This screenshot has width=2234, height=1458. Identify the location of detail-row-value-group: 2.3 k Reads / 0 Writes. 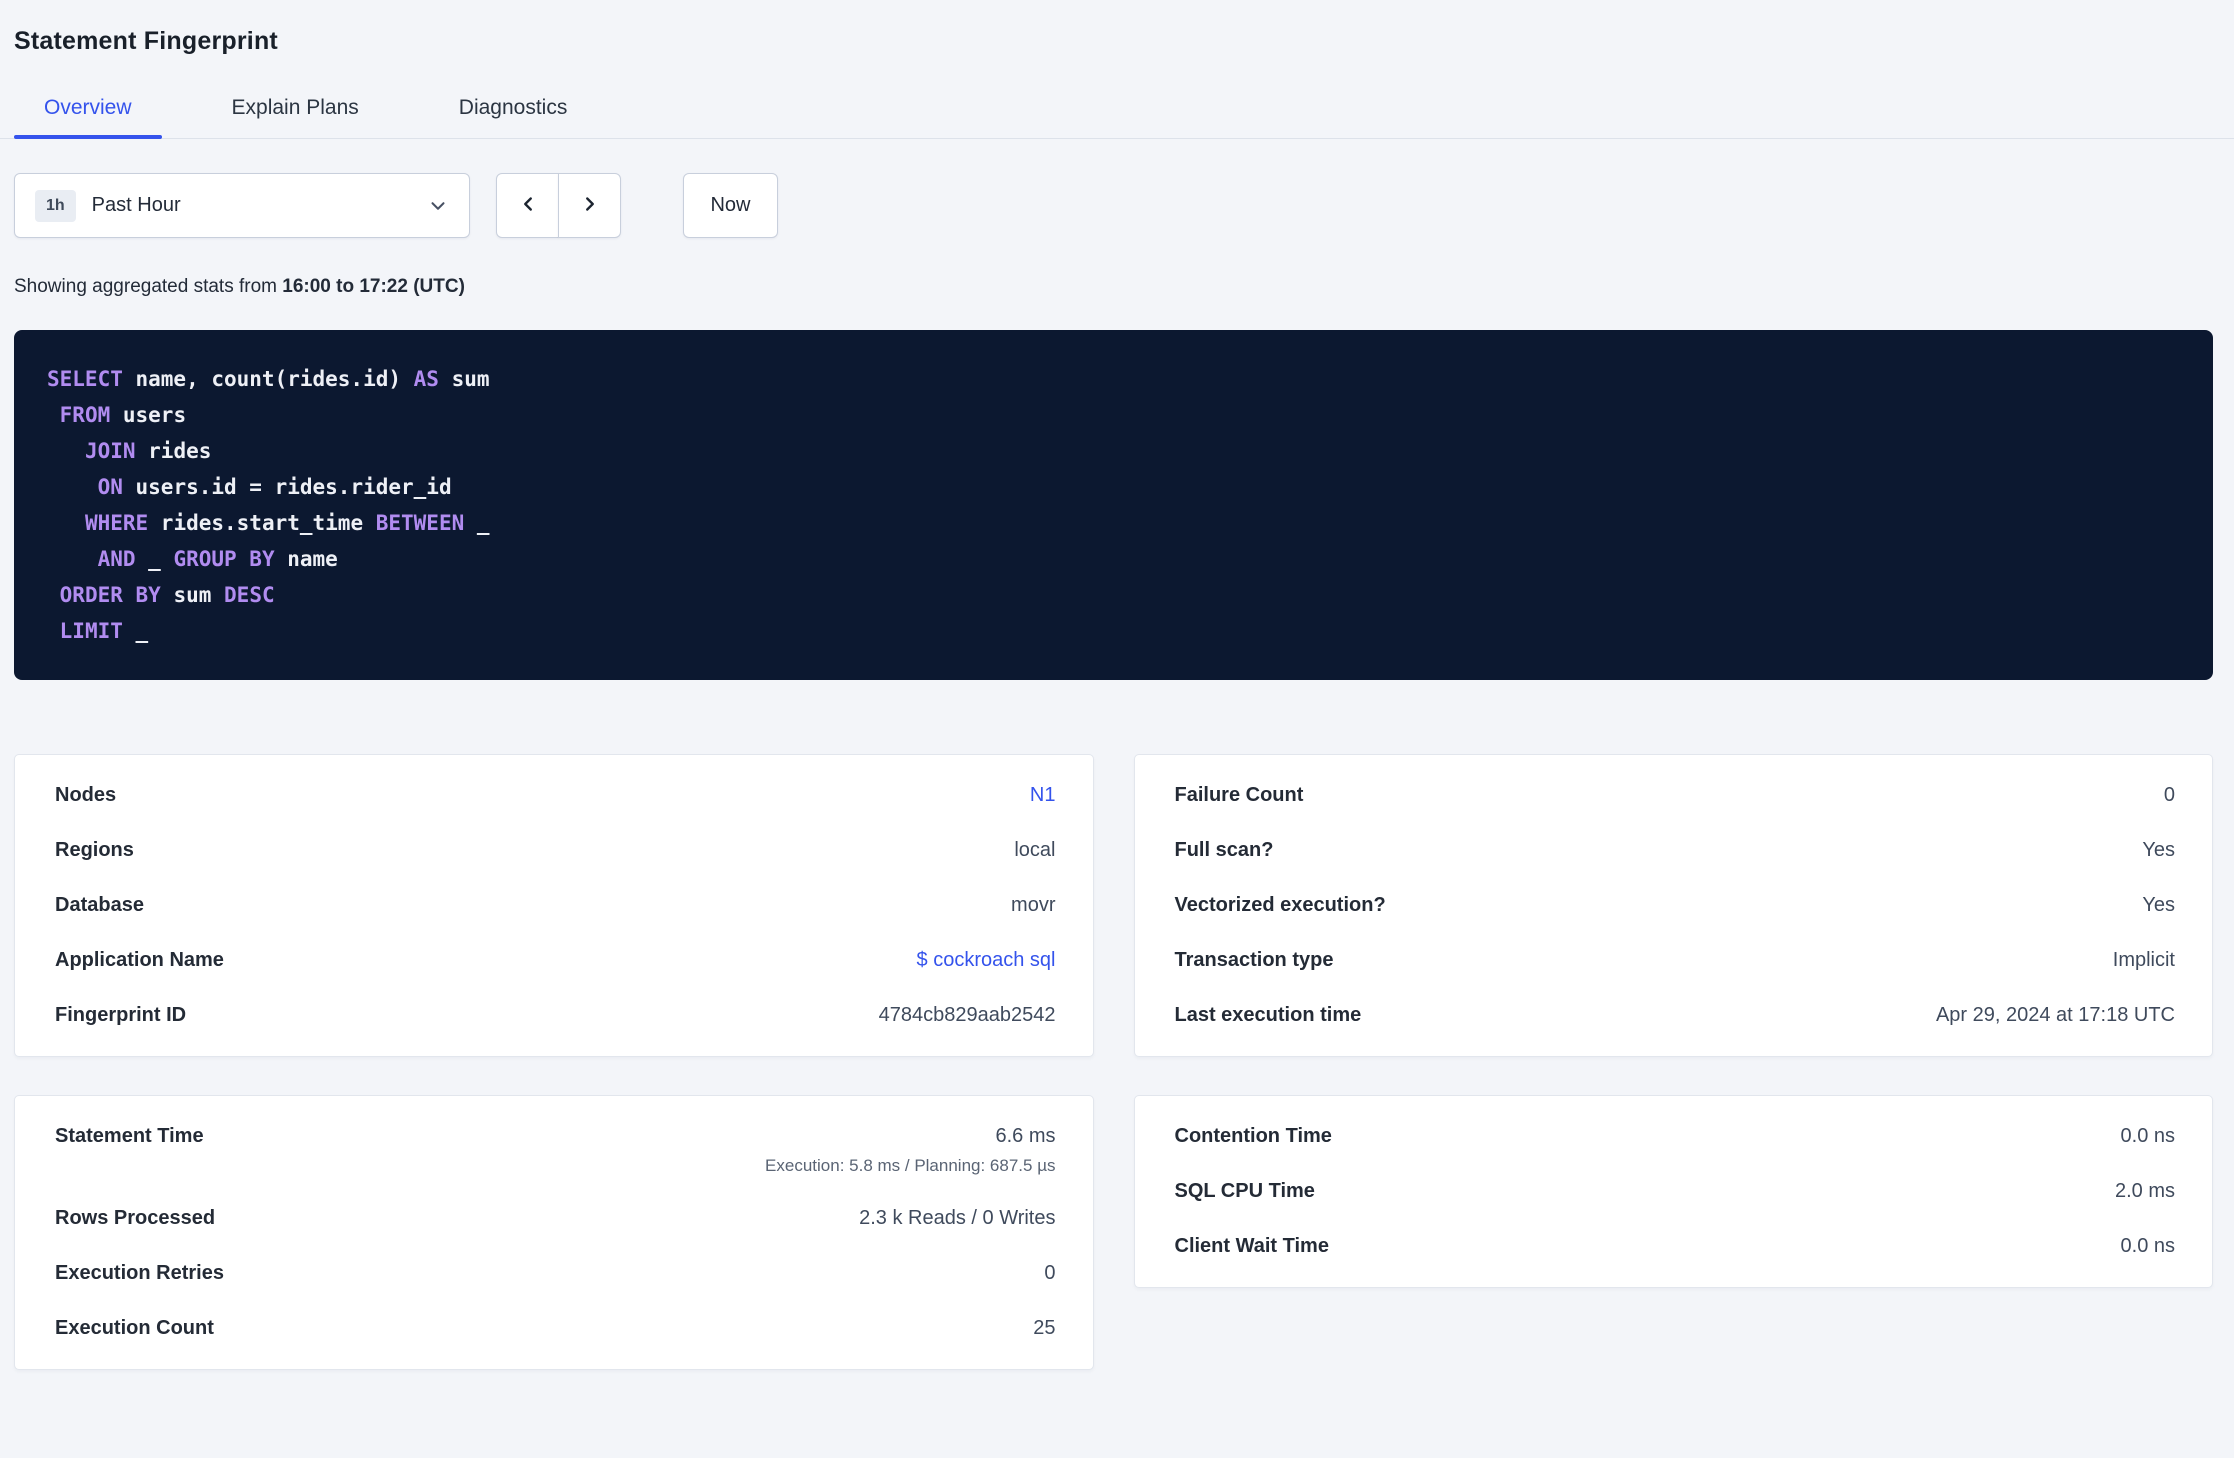
(957, 1218).